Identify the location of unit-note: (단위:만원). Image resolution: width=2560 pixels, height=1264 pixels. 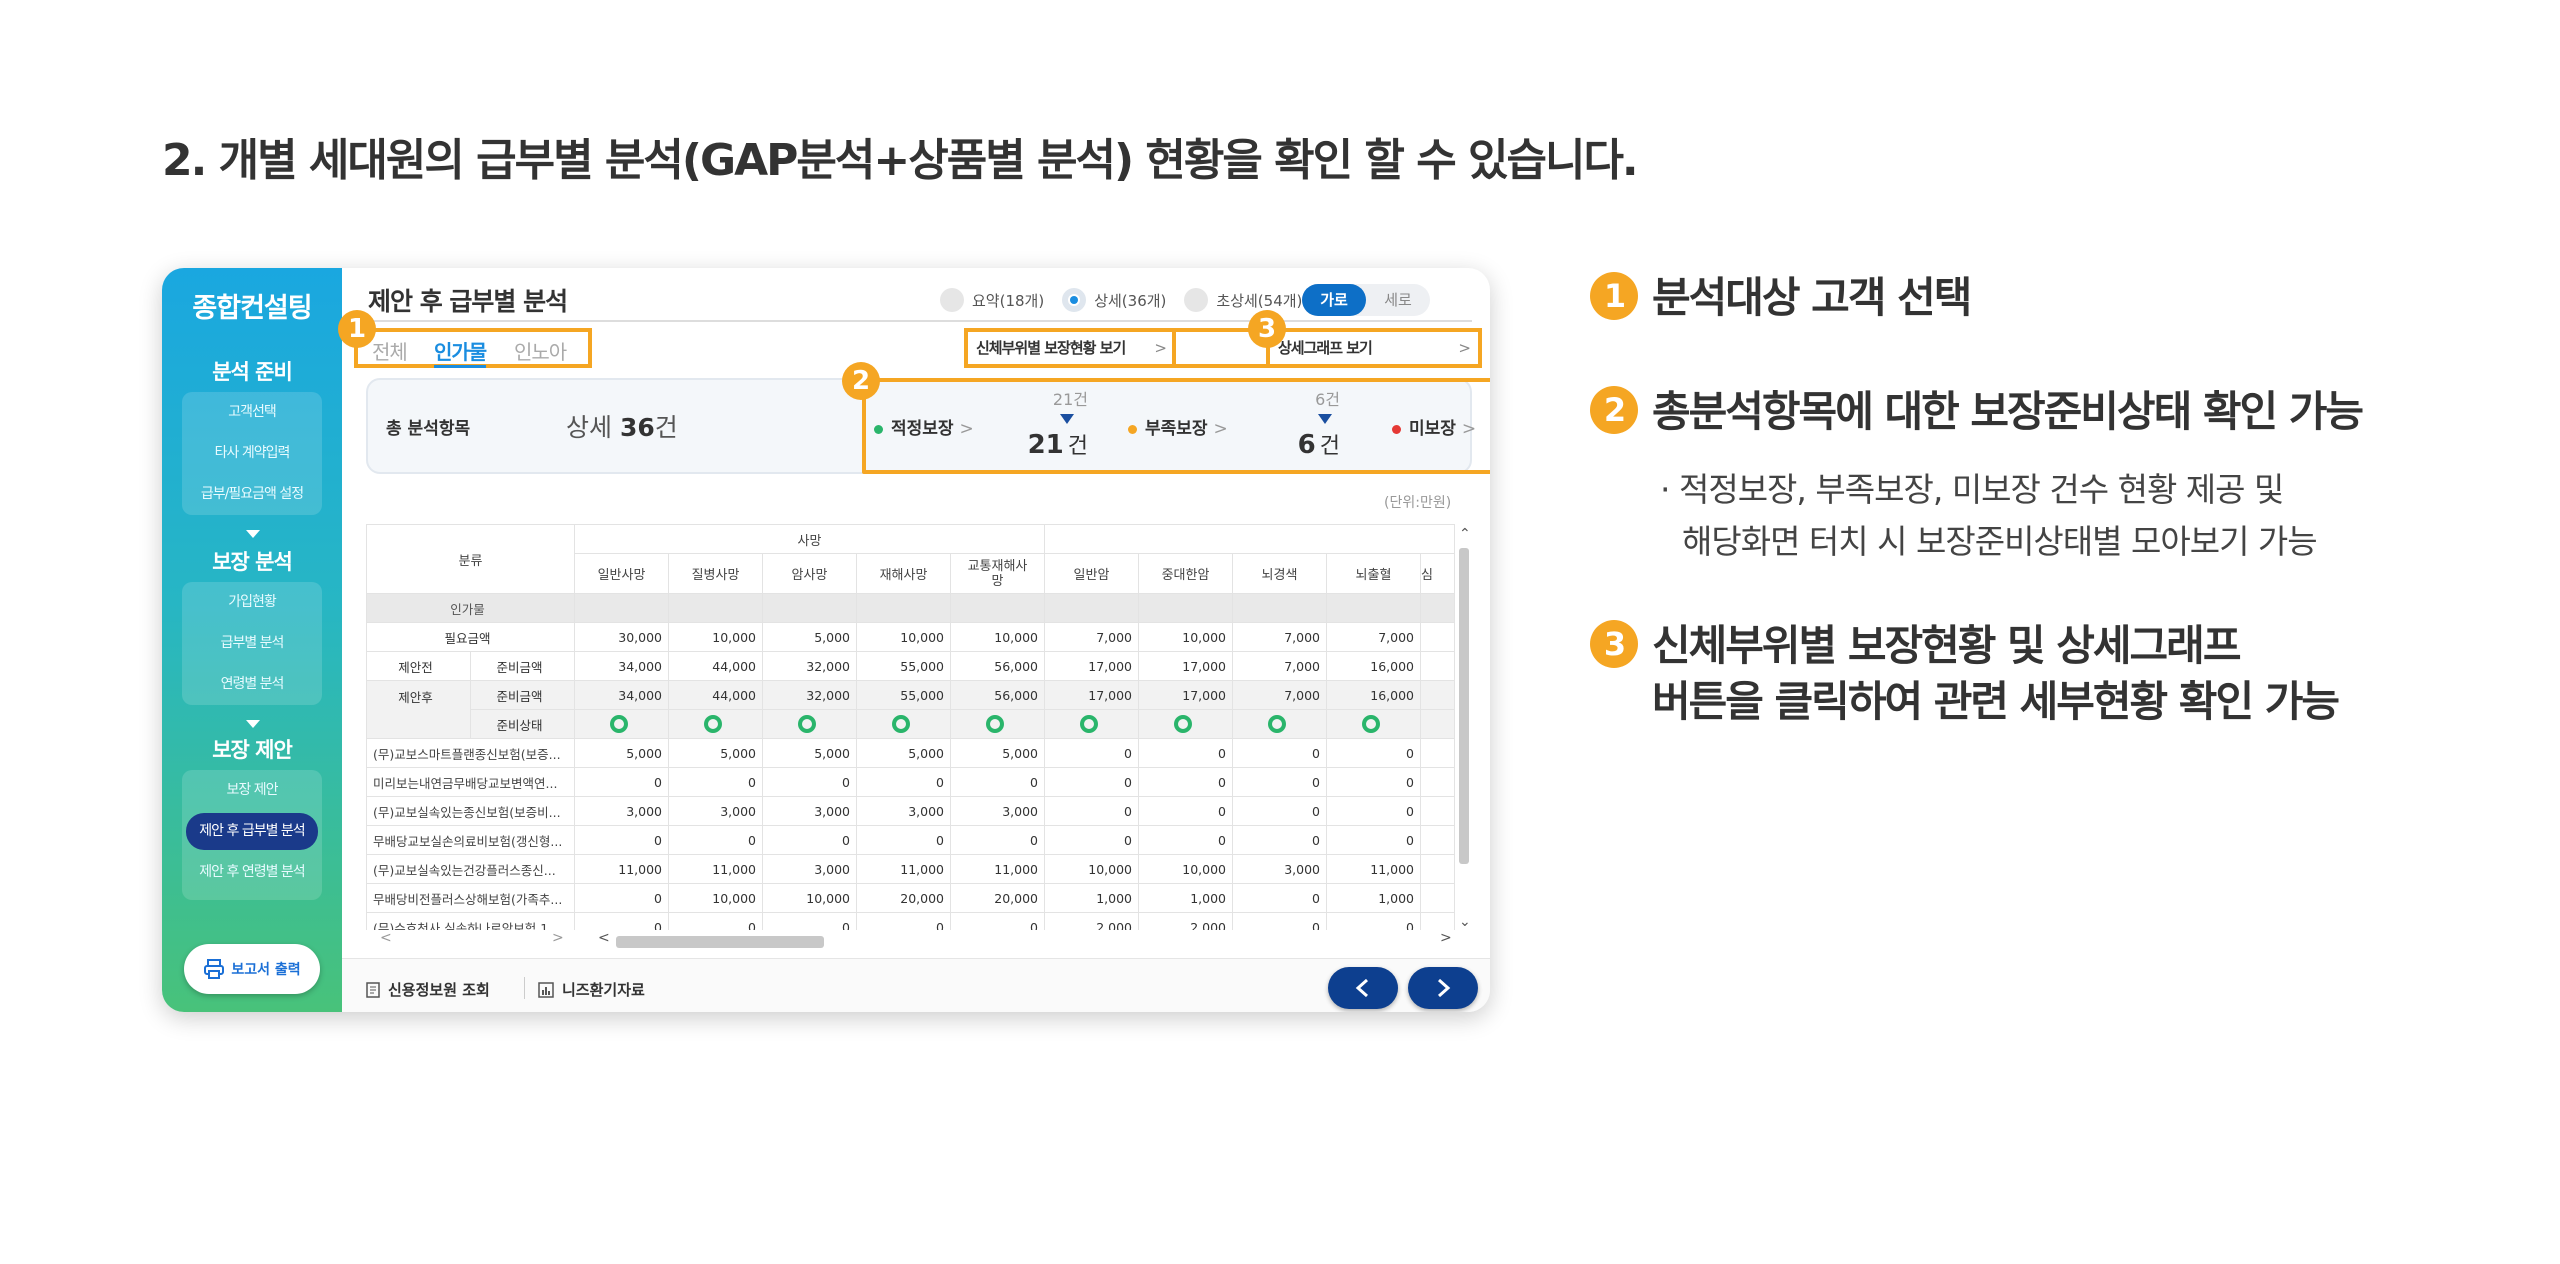
(1418, 503).